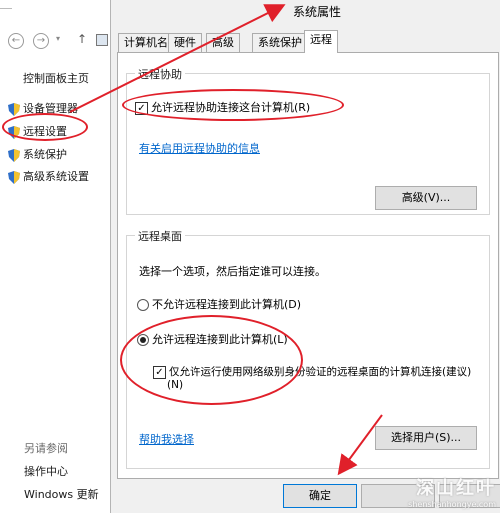  Describe the element at coordinates (360, 445) in the screenshot. I see `annotation-arrow-to-ok` at that location.